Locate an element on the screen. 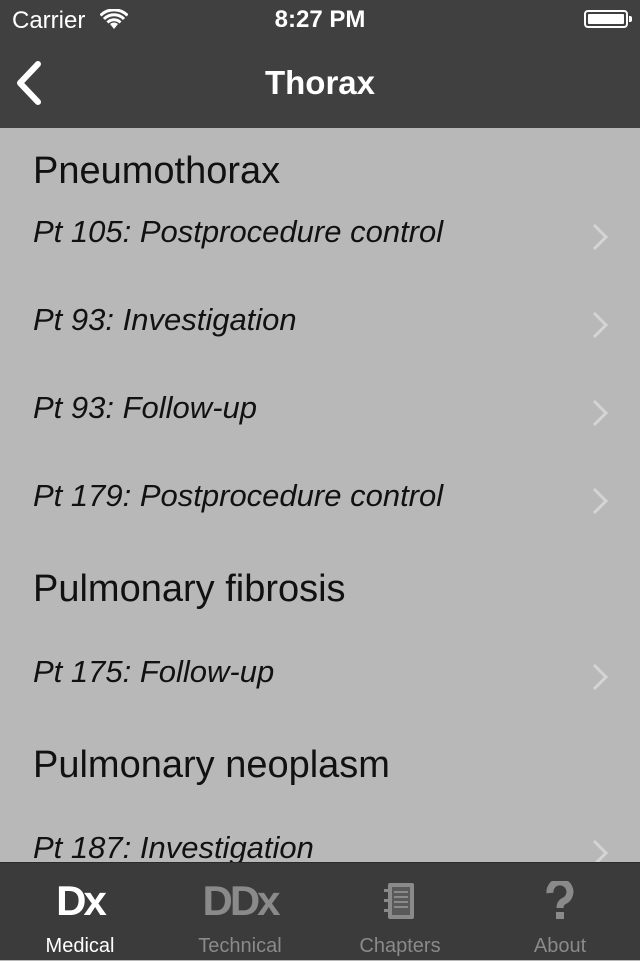 This screenshot has width=640, height=961. list-item-label: Pt 175: Follow-up is located at coordinates (154, 671).